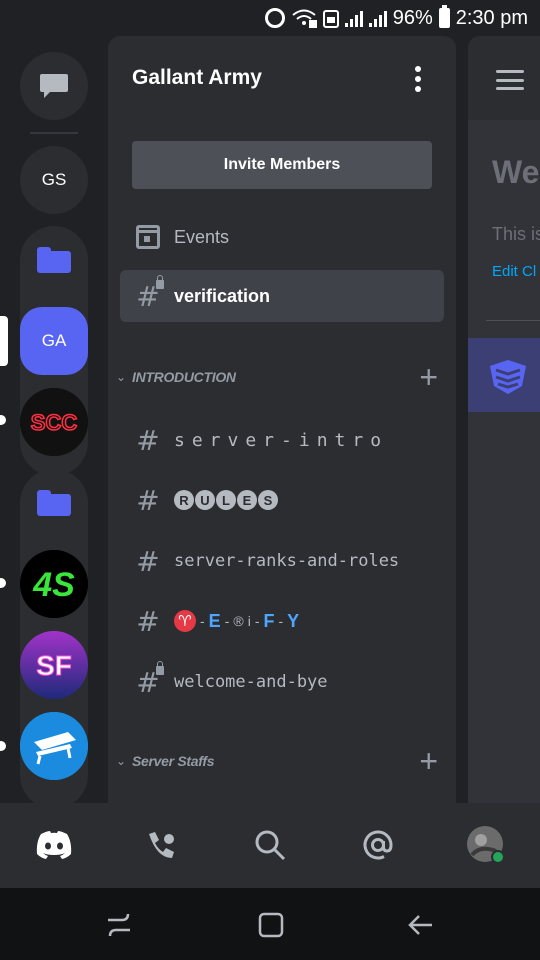  I want to click on recent-apps-icon, so click(119, 925).